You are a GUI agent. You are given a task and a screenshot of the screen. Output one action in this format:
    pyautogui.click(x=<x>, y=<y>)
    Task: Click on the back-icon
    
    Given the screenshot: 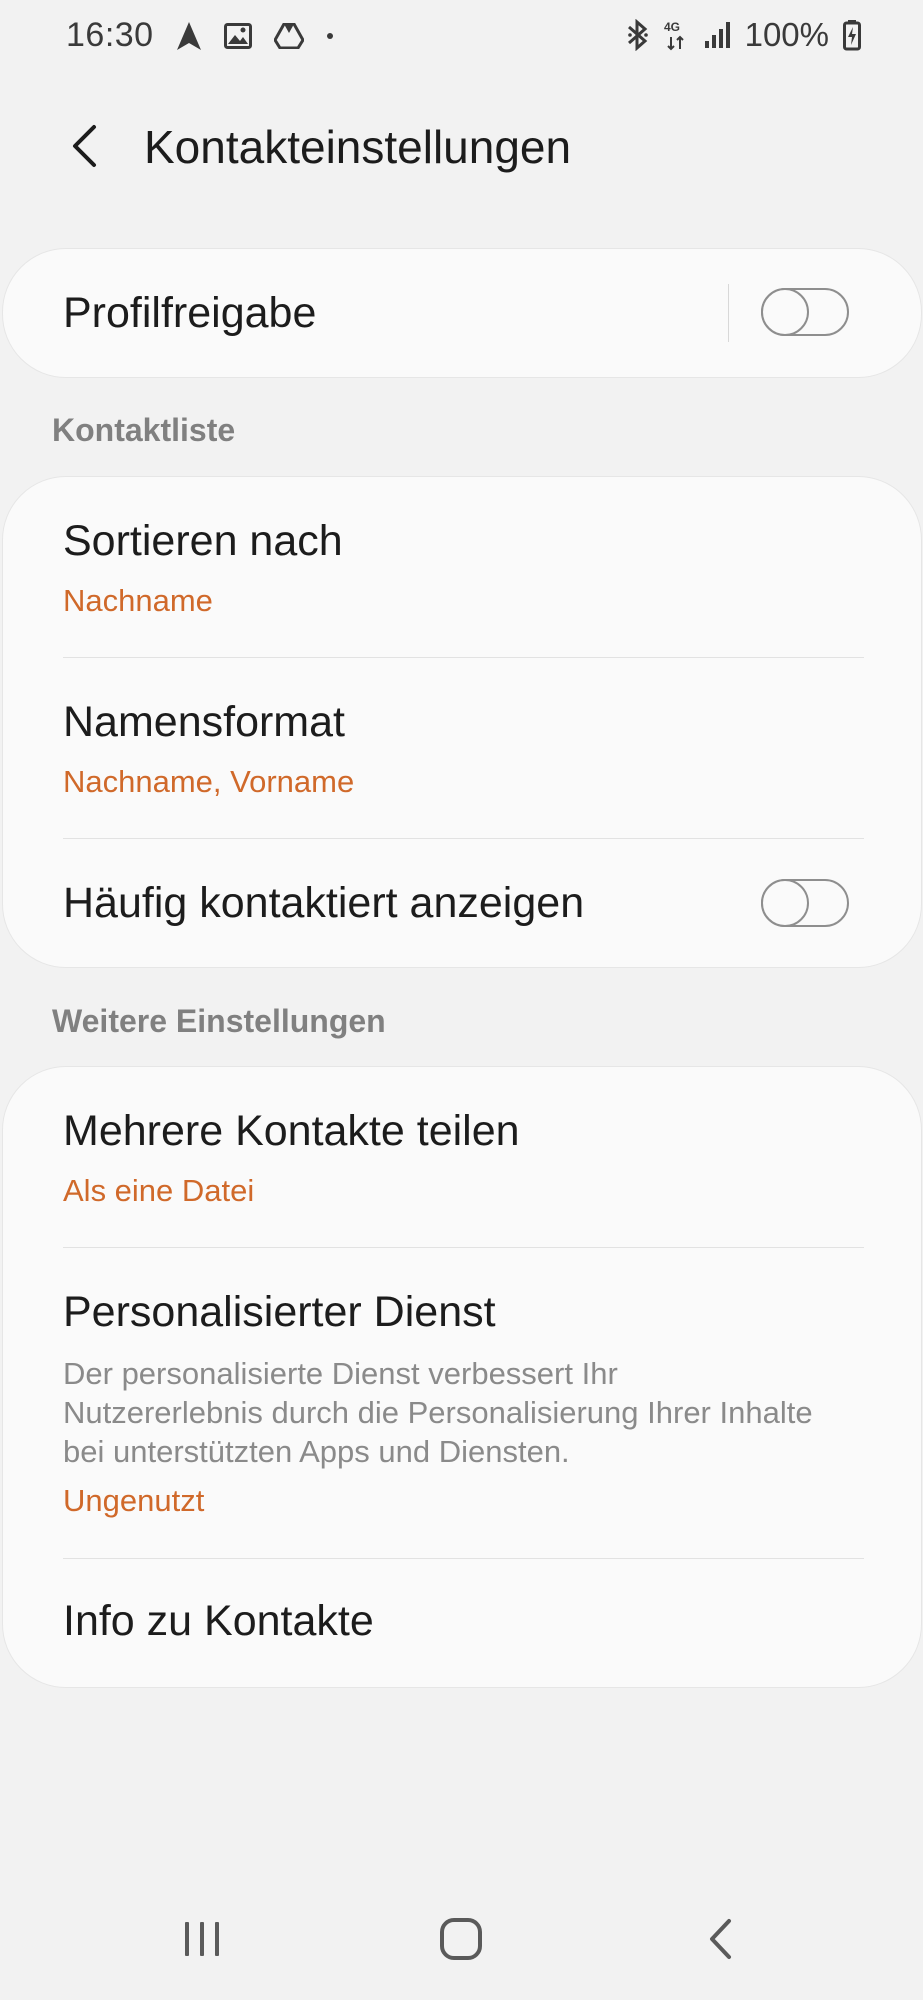 What is the action you would take?
    pyautogui.click(x=720, y=1939)
    